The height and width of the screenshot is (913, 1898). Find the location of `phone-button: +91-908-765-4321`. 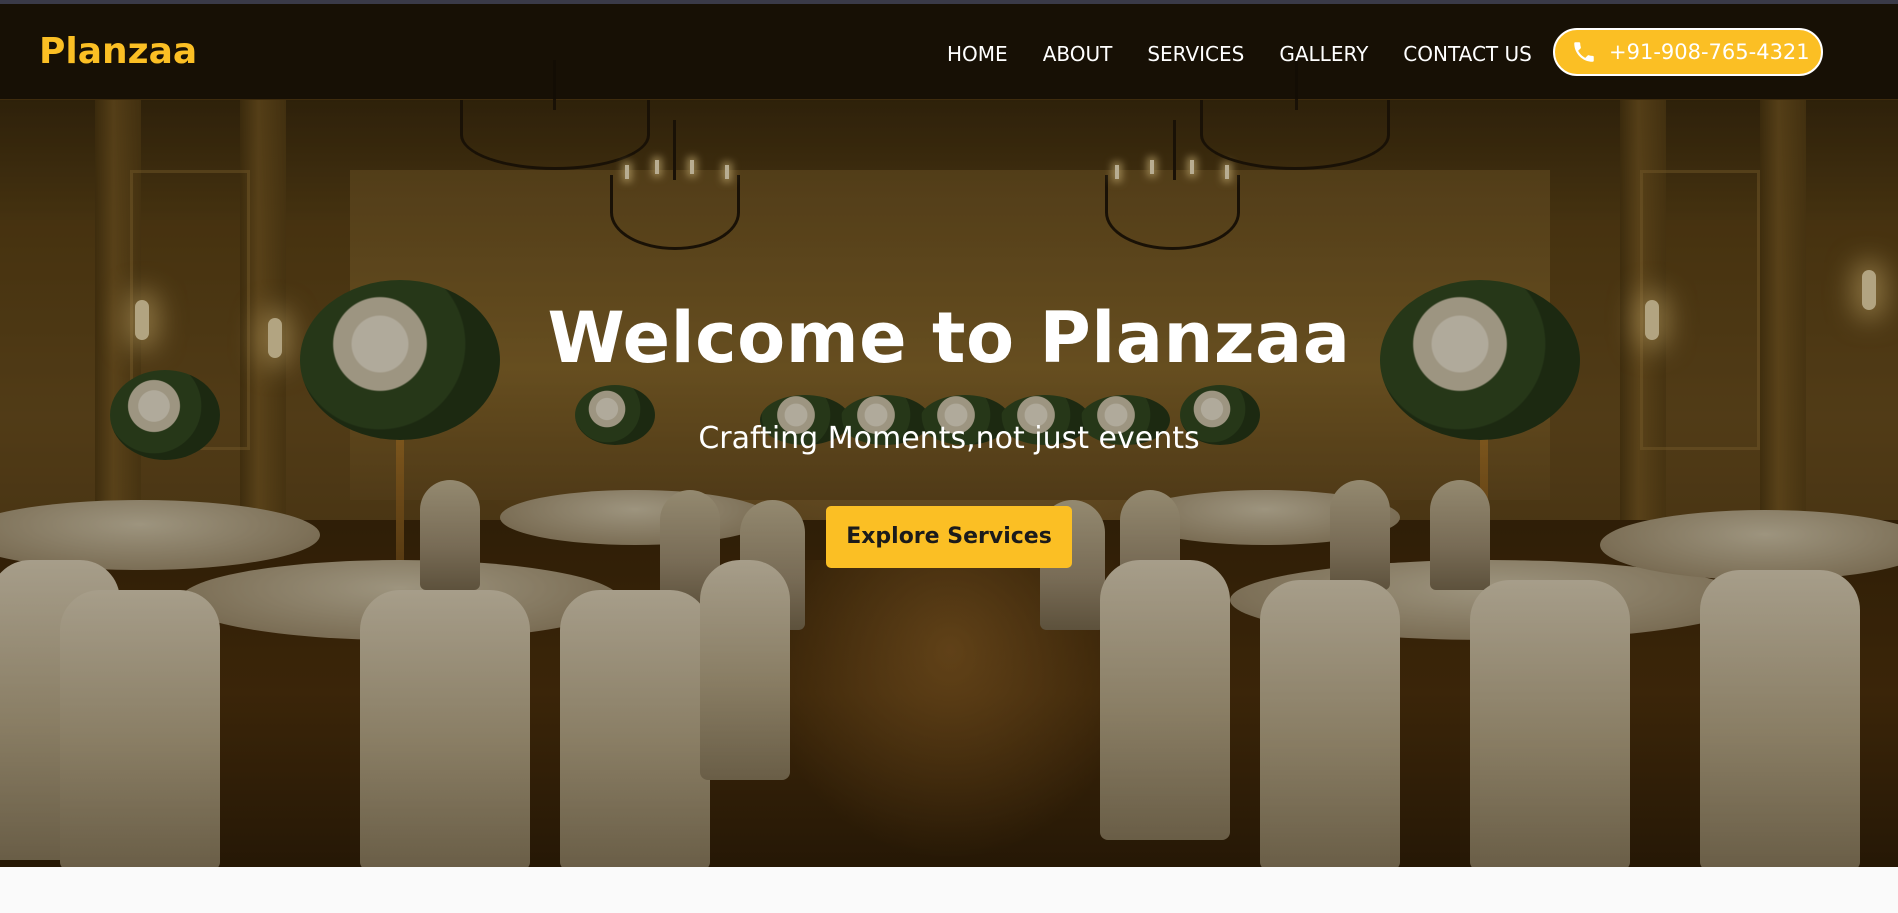

phone-button: +91-908-765-4321 is located at coordinates (1688, 52).